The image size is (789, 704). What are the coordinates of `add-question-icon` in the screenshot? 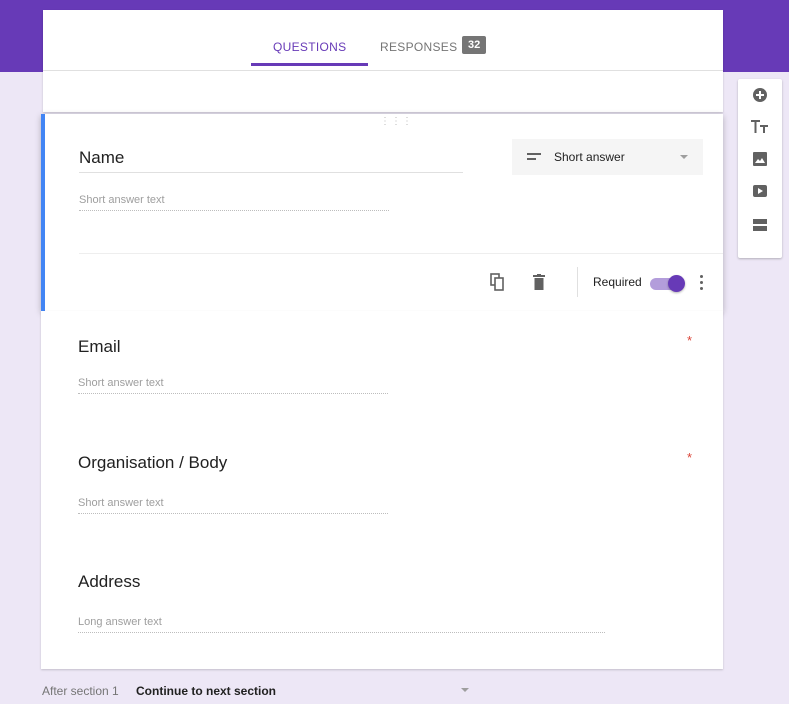 It's located at (760, 95).